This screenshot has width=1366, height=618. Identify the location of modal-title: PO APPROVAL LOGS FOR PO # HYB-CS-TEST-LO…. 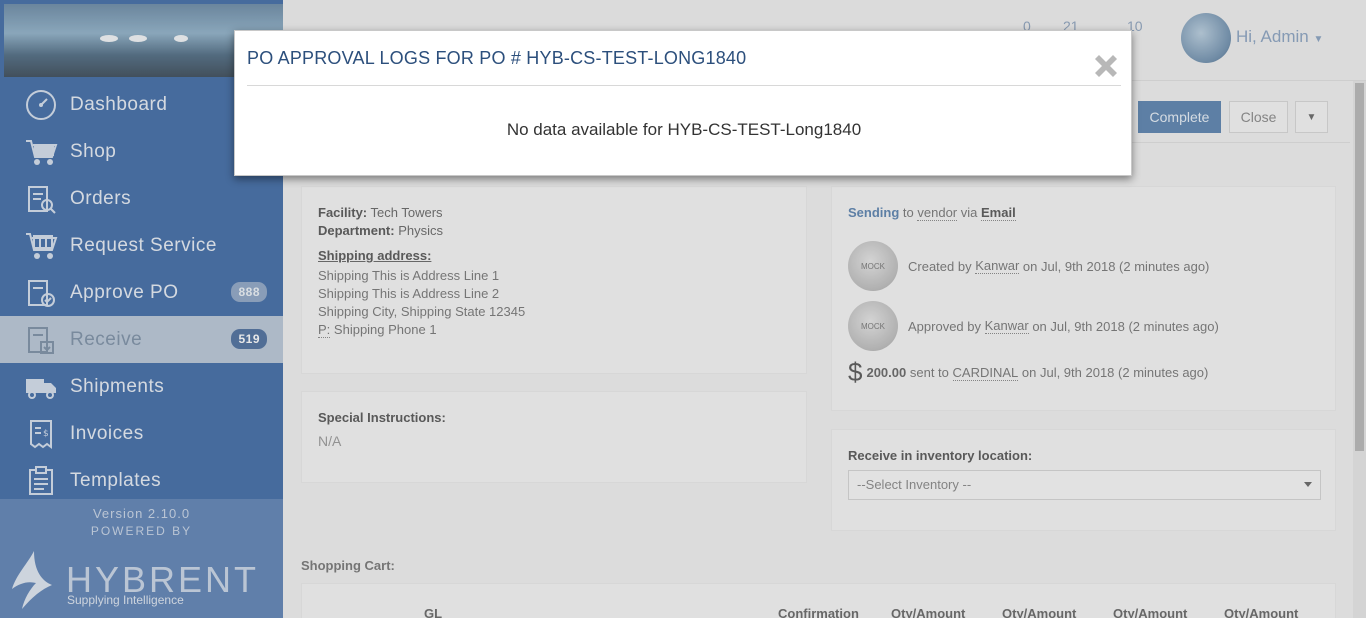
(497, 58).